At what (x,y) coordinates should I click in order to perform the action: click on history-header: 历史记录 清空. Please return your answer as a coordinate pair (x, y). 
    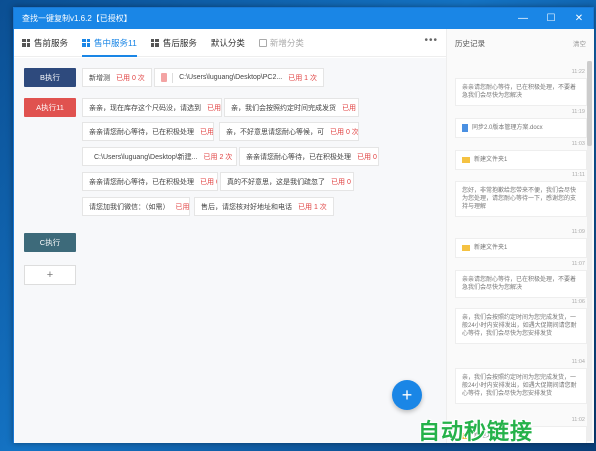
    Looking at the image, I should click on (520, 43).